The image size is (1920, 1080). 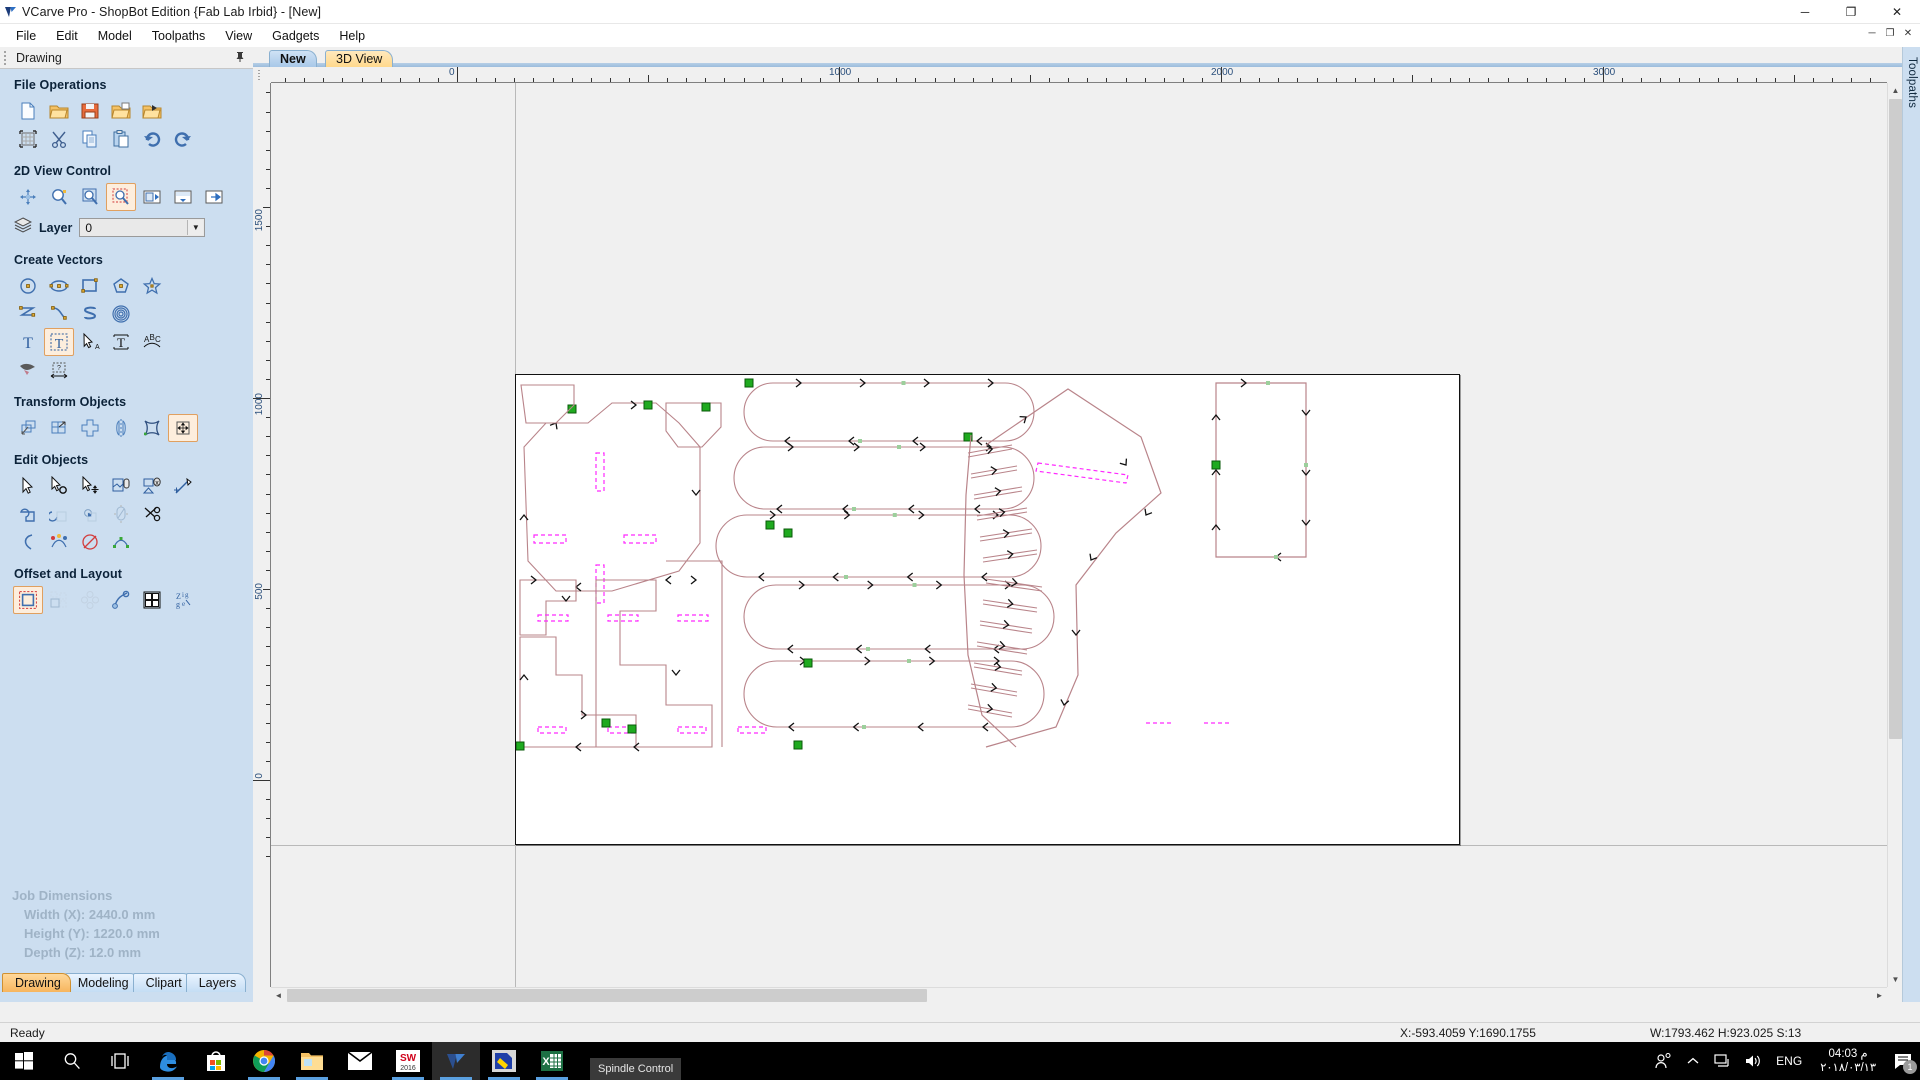 What do you see at coordinates (264, 1061) in the screenshot?
I see `chrome-button` at bounding box center [264, 1061].